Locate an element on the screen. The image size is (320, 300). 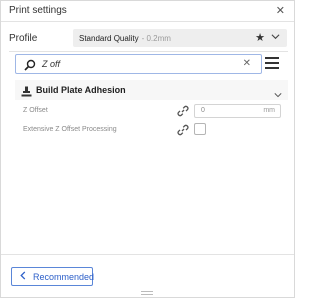
search-text: Z off is located at coordinates (51, 64).